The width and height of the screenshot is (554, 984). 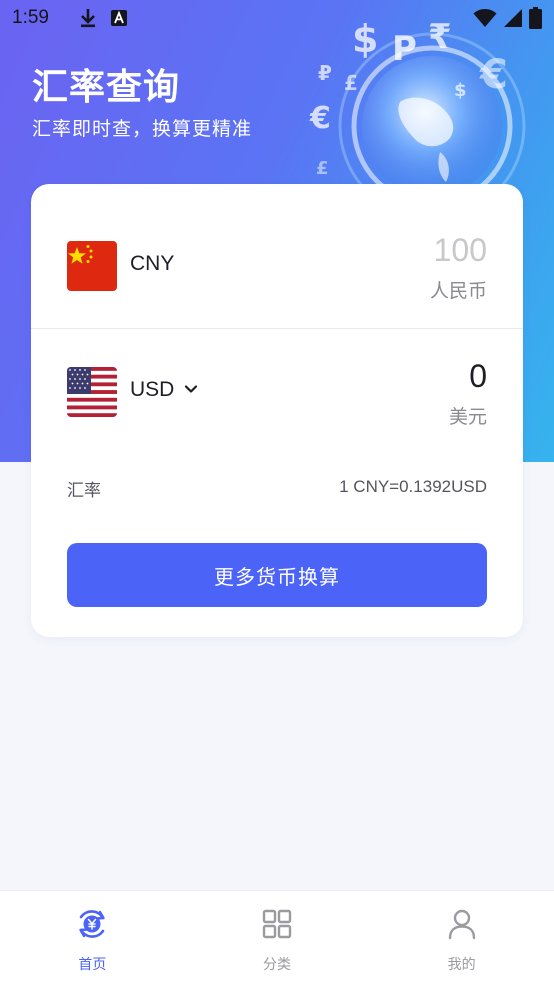 What do you see at coordinates (277, 924) in the screenshot?
I see `grid-icon` at bounding box center [277, 924].